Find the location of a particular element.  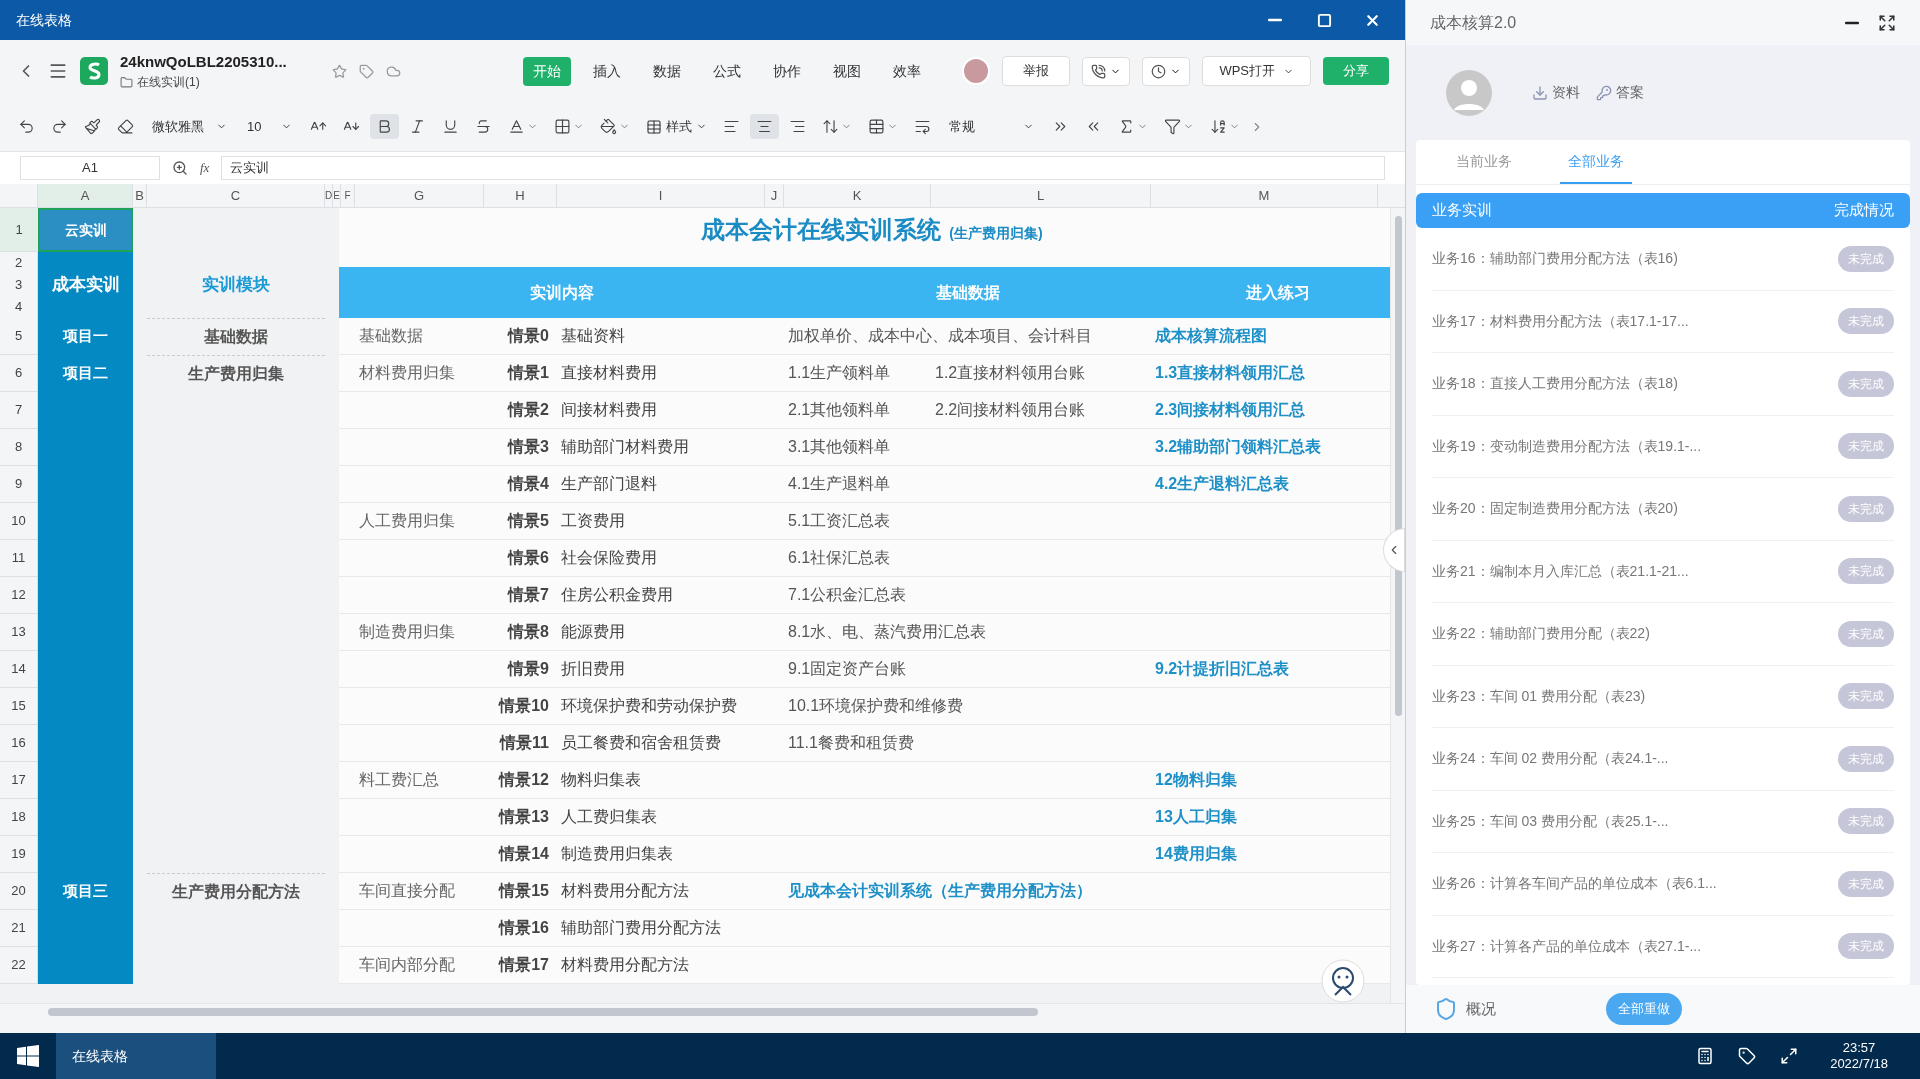

panel-tab: 全部业务 is located at coordinates (1596, 167).